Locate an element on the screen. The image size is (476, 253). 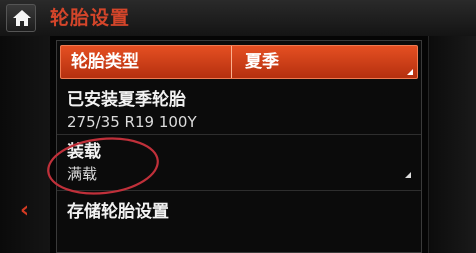
save-tire-settings-title: 存储轮胎设置 is located at coordinates (118, 212).